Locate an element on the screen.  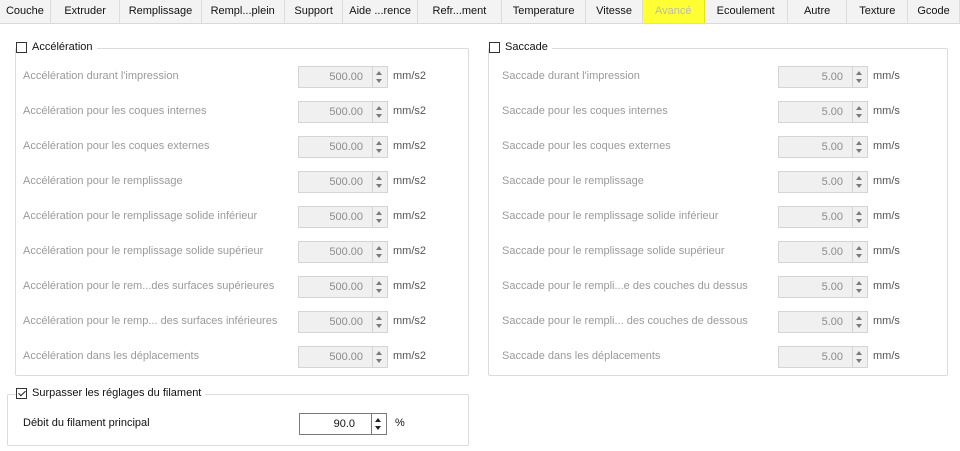
filament-override-header: Surpasser les réglages du filament is located at coordinates (111, 393).